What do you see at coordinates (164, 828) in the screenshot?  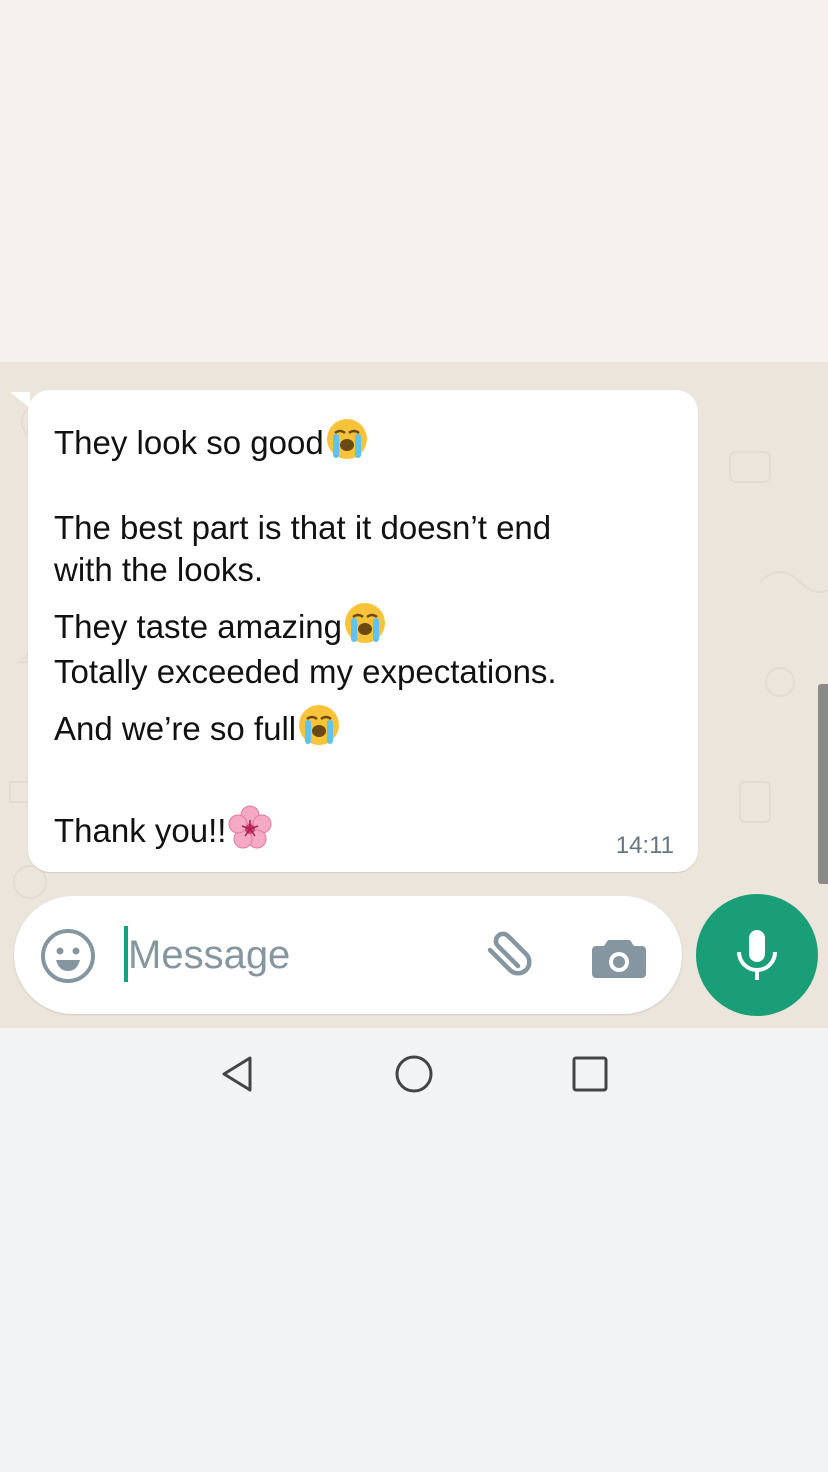 I see `message-line-7: Thank you!!` at bounding box center [164, 828].